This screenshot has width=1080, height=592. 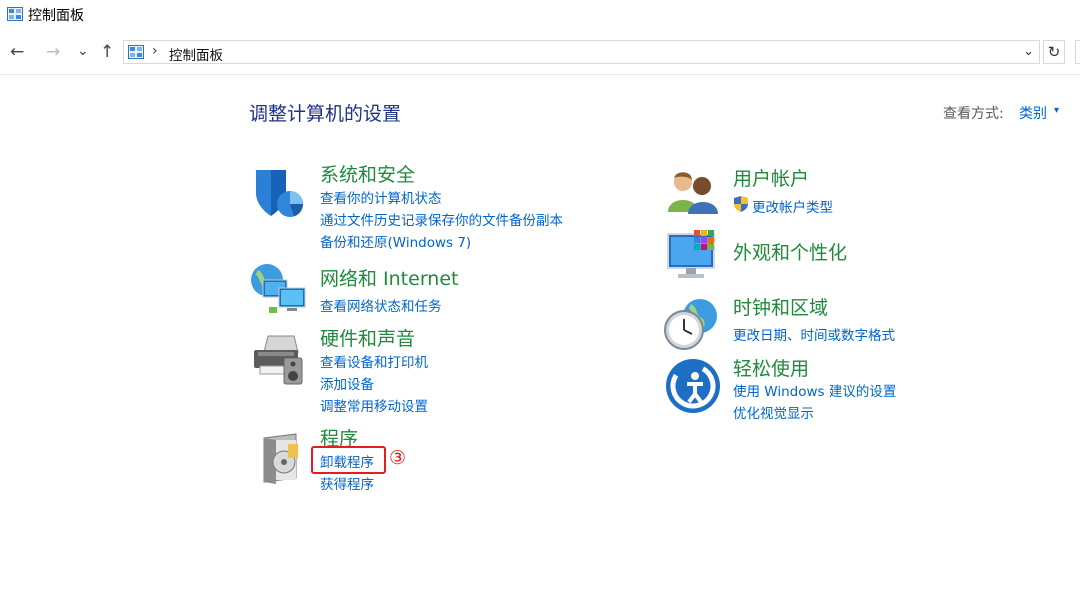 I want to click on refresh-button: ↻, so click(x=1054, y=52).